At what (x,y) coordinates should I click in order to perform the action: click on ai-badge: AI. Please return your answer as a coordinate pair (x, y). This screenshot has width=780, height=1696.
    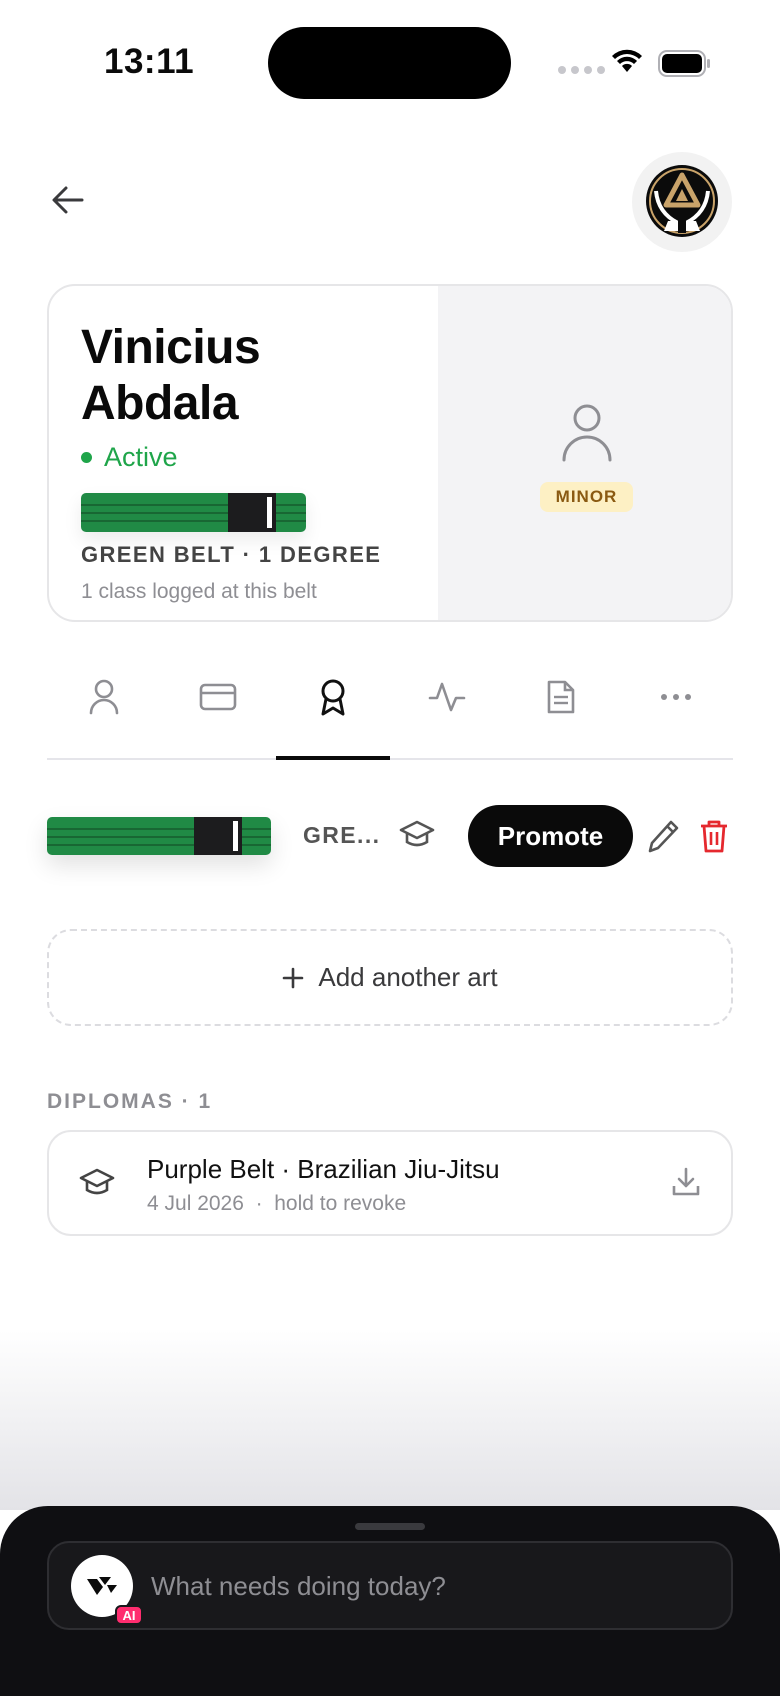
    Looking at the image, I should click on (129, 1615).